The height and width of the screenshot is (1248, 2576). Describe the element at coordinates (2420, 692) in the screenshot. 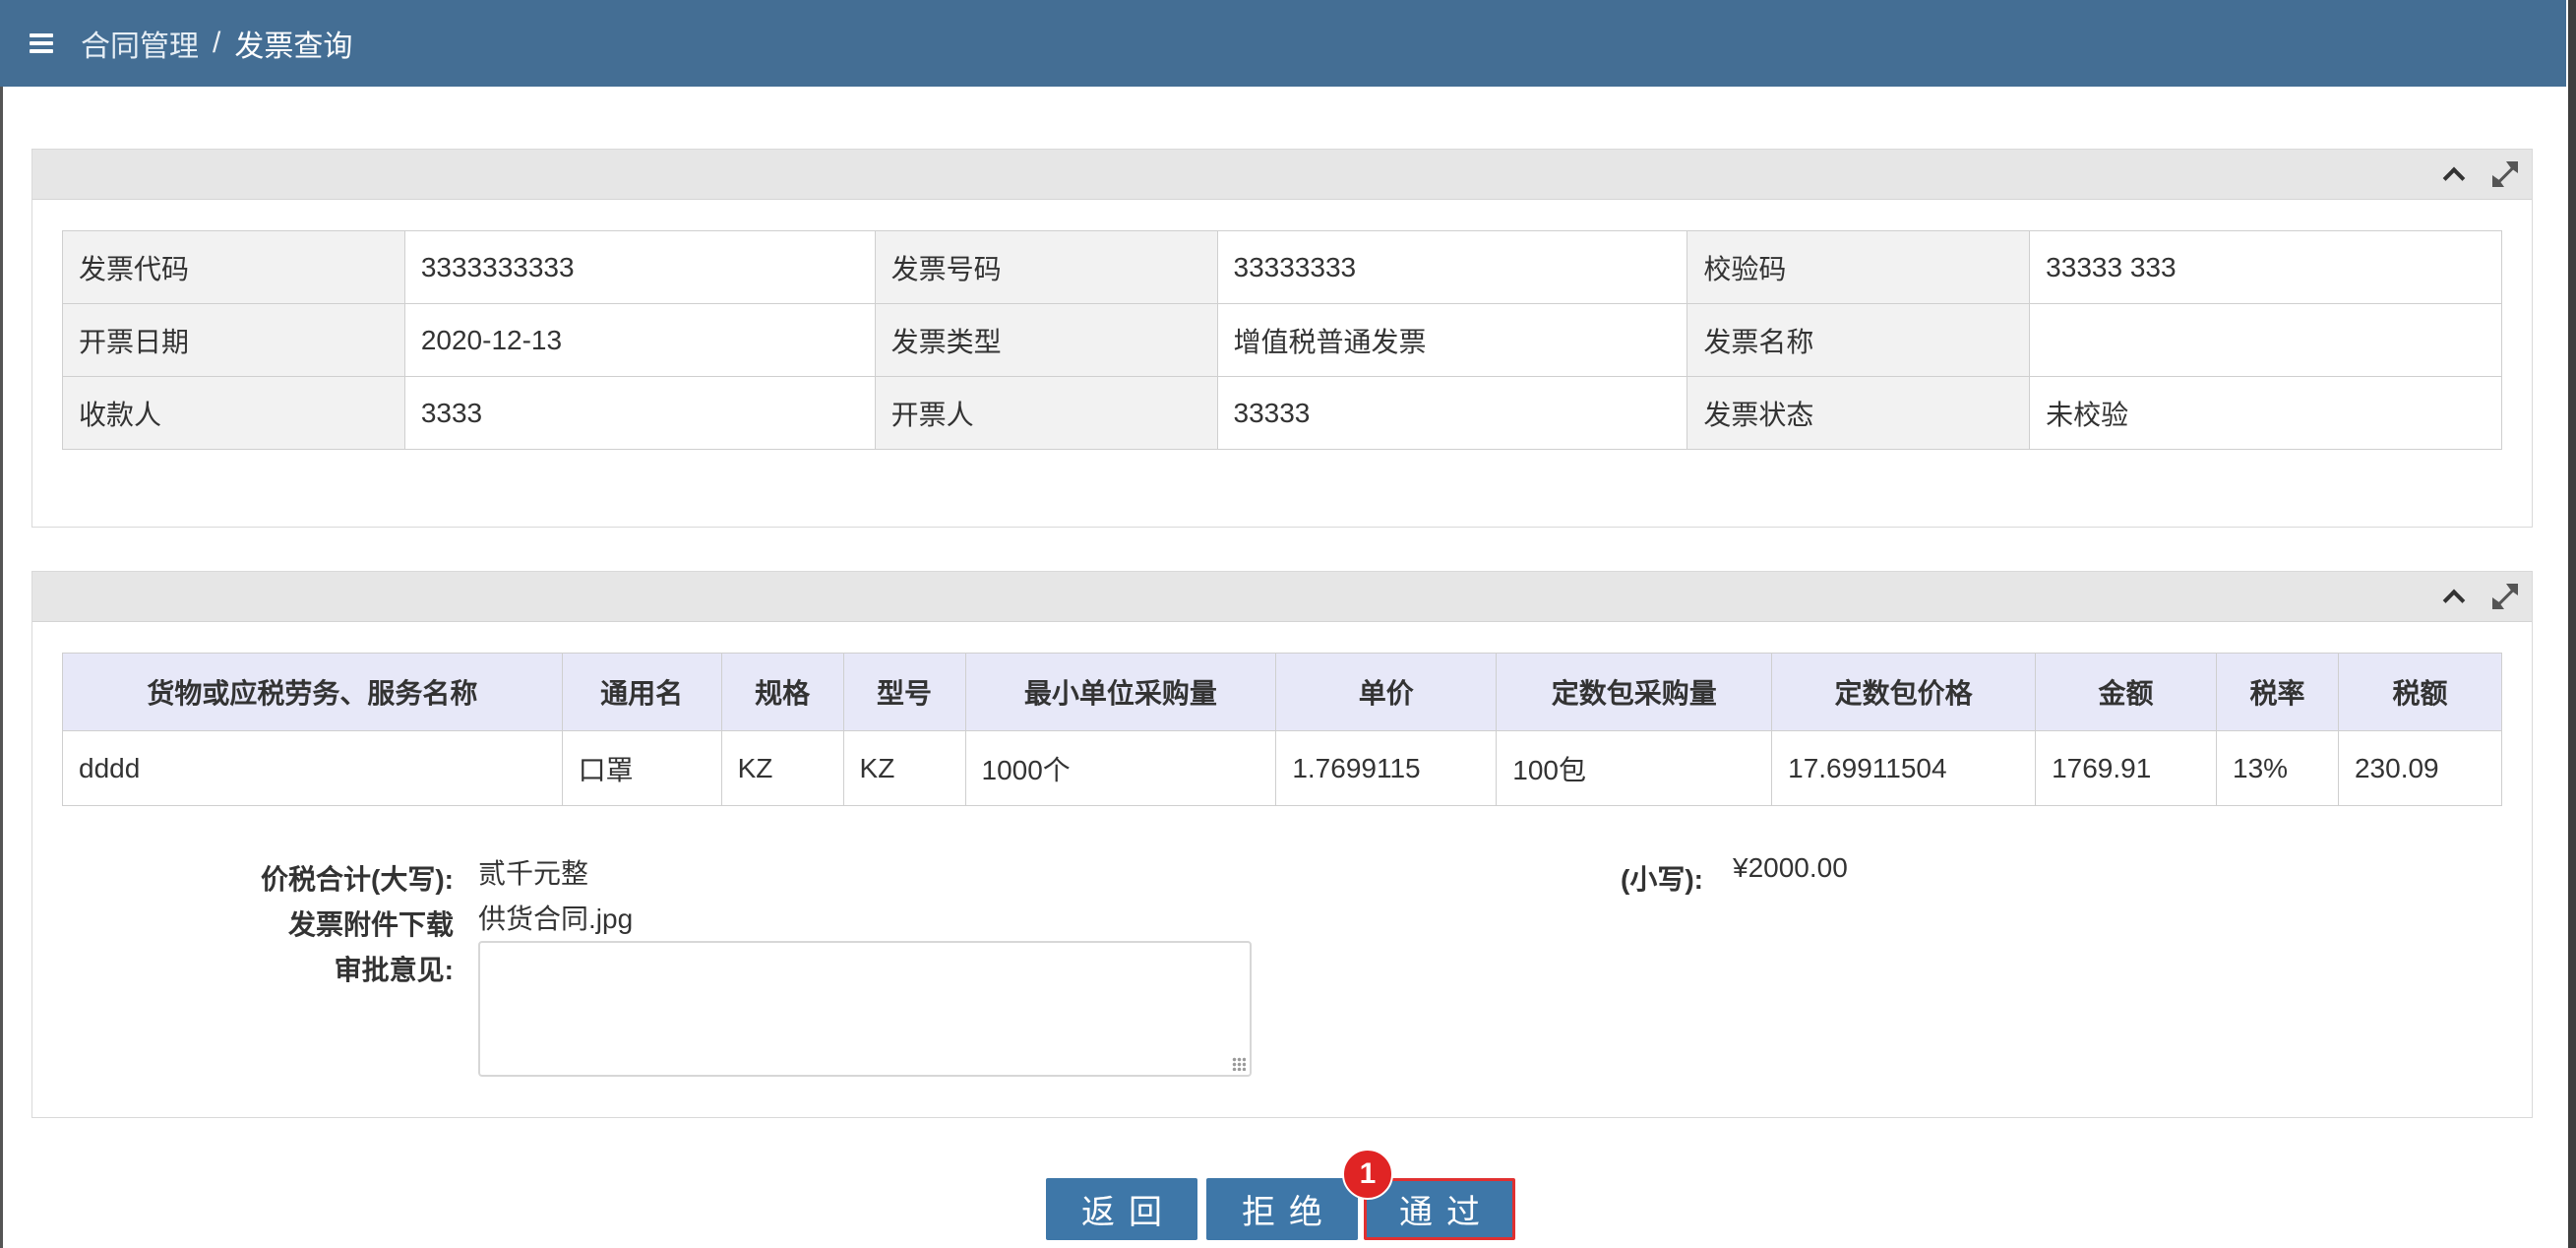

I see `column-header: 税额` at that location.